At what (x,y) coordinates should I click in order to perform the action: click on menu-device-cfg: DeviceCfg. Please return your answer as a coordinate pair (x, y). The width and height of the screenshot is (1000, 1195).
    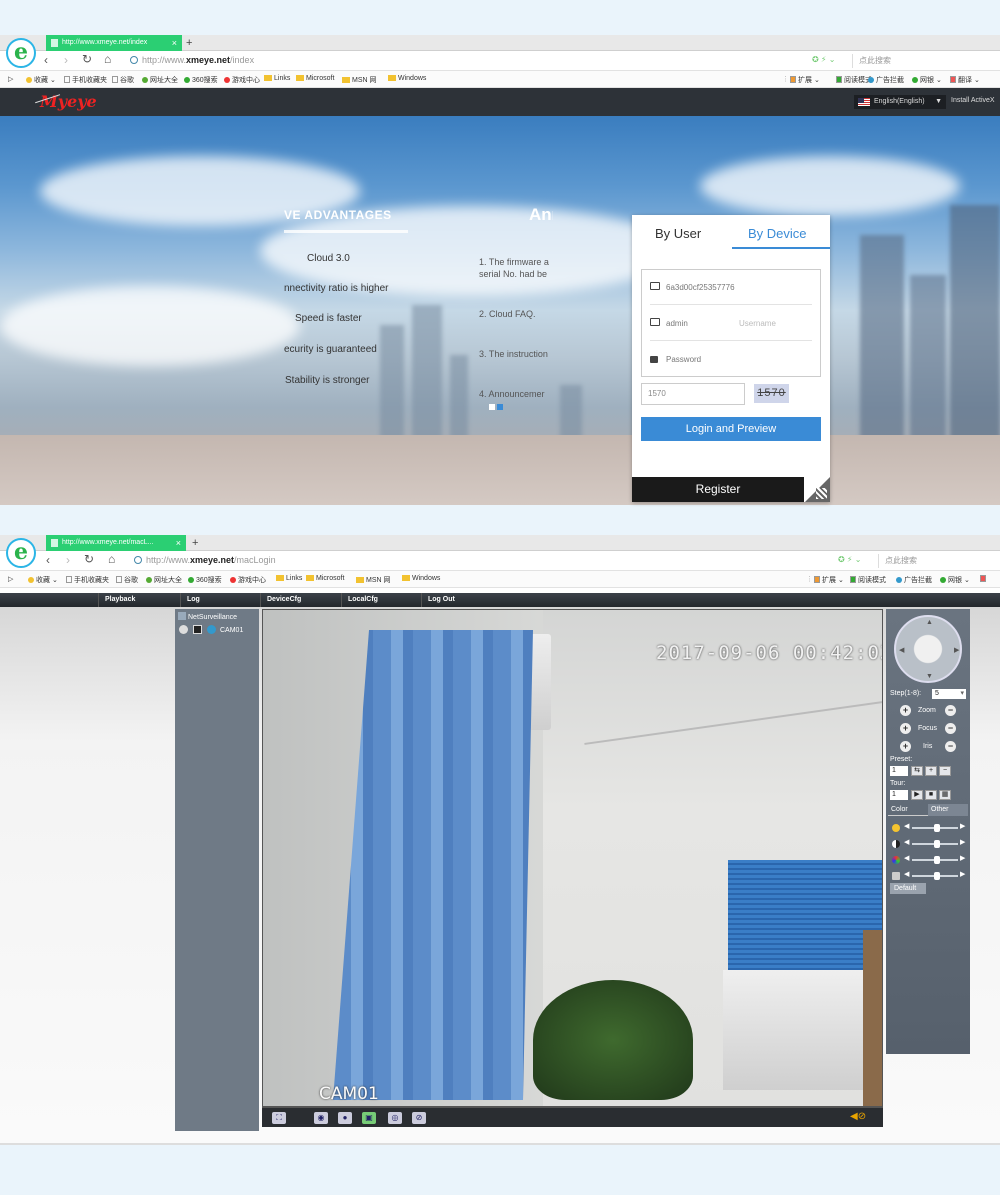
    Looking at the image, I should click on (300, 600).